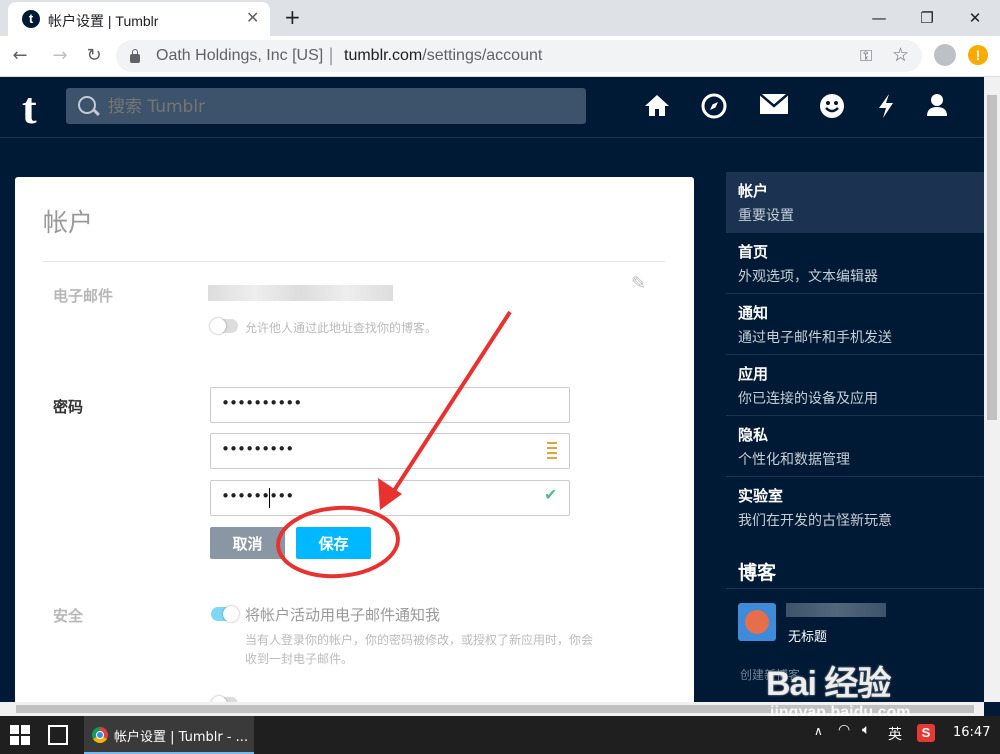 The height and width of the screenshot is (754, 1000). What do you see at coordinates (855, 324) in the screenshot?
I see `sidebar-item-notifications: 通知 通过电子邮件和手机发送` at bounding box center [855, 324].